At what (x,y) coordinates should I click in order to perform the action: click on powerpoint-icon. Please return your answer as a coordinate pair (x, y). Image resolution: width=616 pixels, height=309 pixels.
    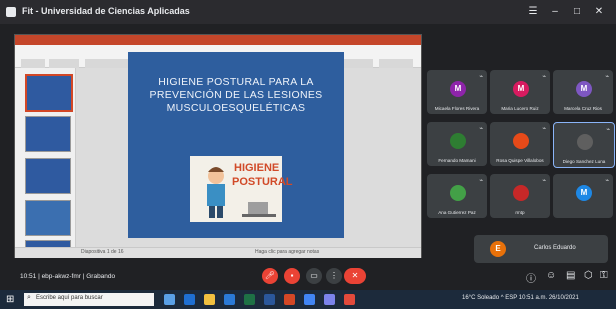
    Looking at the image, I should click on (289, 299).